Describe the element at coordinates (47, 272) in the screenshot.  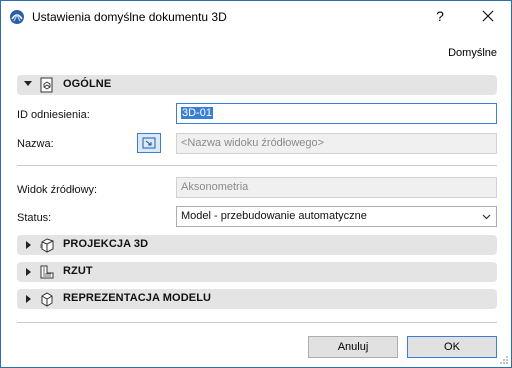
I see `floor-plan-icon` at that location.